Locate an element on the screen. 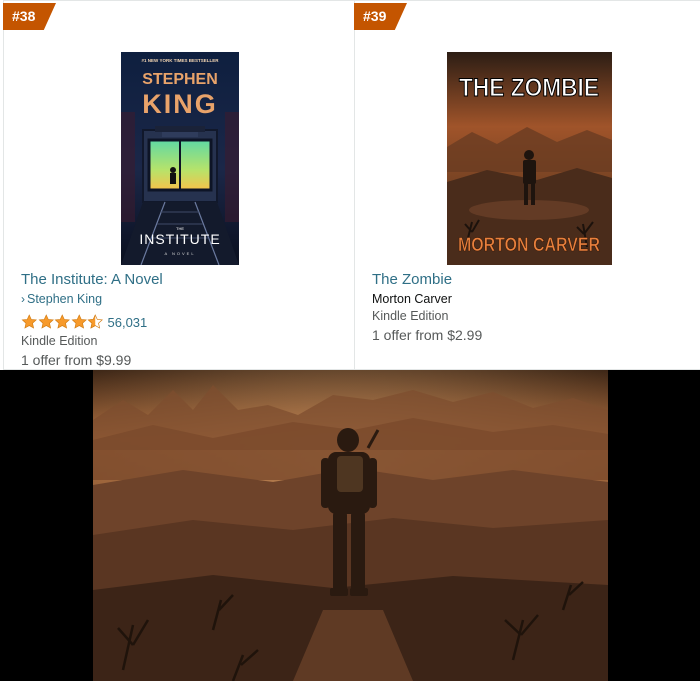 This screenshot has height=681, width=700. star-half-icon is located at coordinates (95, 321).